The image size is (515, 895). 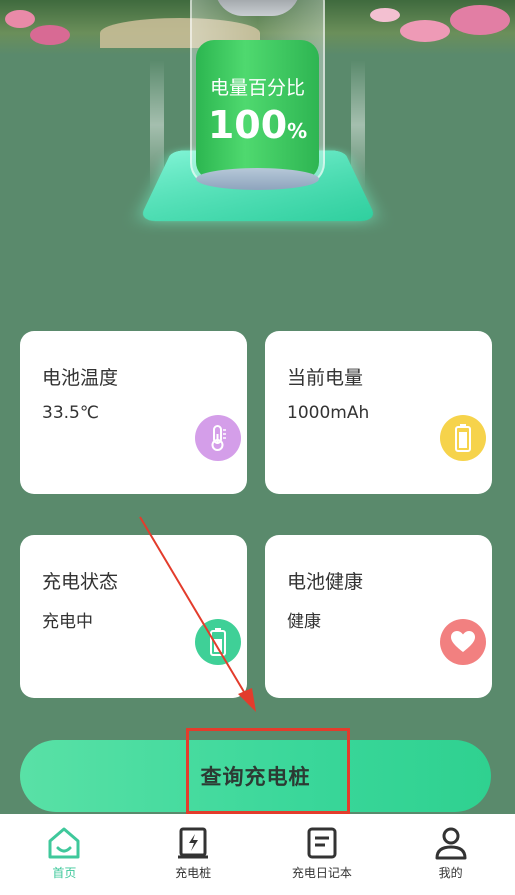 I want to click on nav-item-notebook: 充电日记本, so click(x=322, y=854).